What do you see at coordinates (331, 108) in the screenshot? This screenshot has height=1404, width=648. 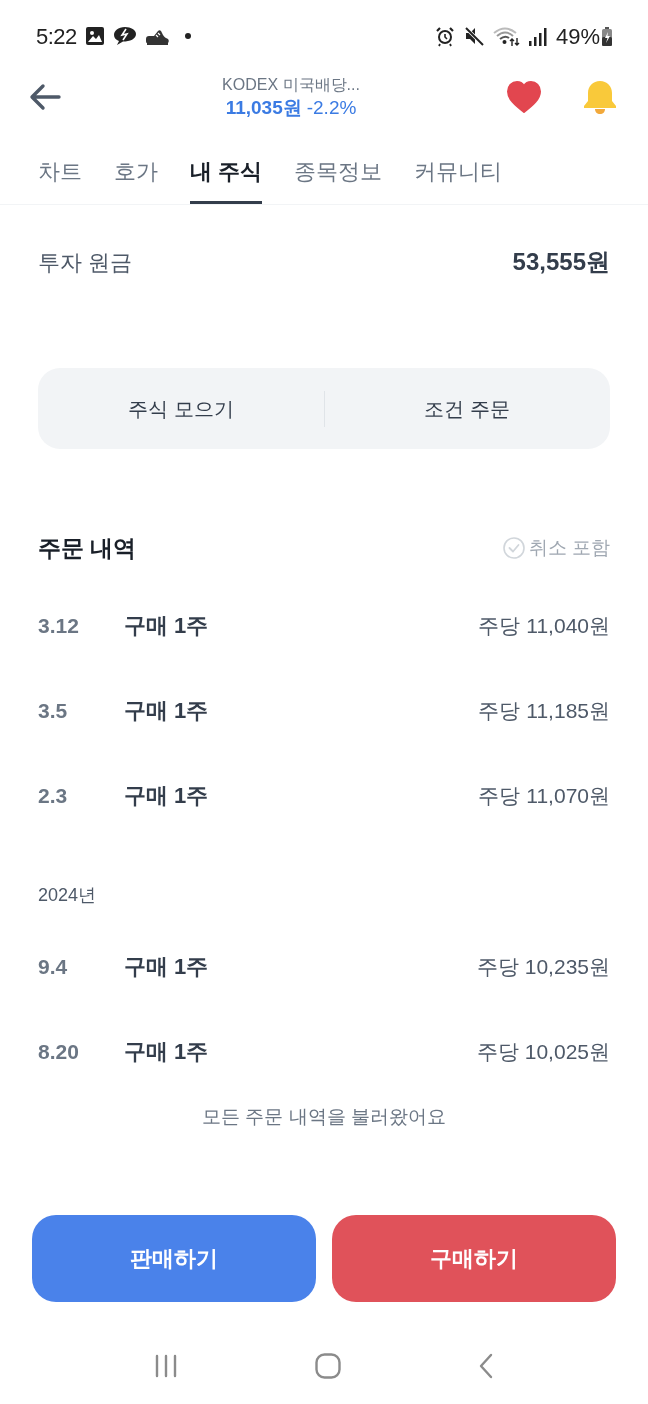 I see `price-change: -2.2%` at bounding box center [331, 108].